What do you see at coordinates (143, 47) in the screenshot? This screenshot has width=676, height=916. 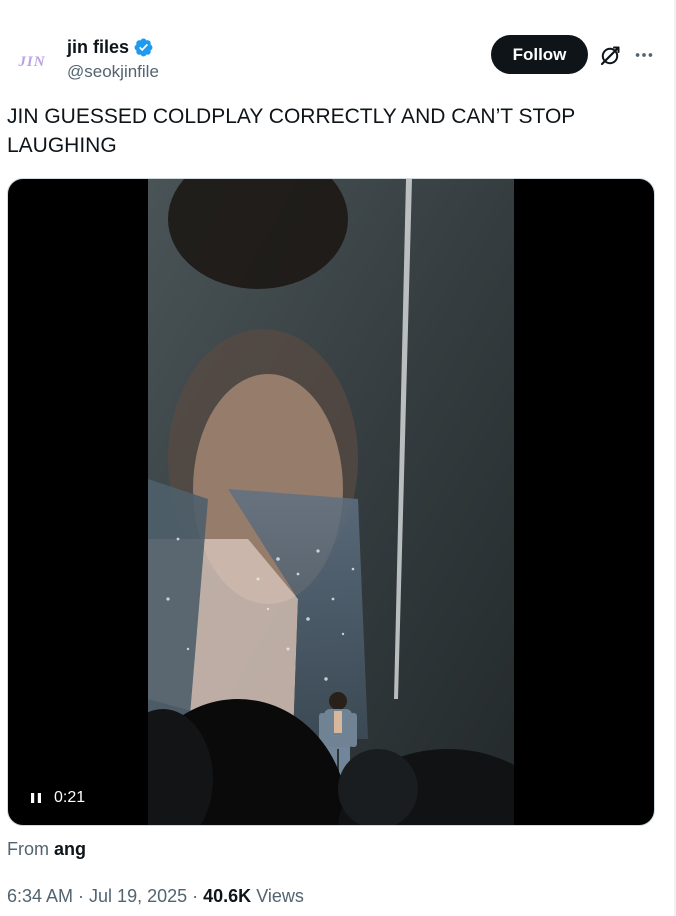 I see `verified-badge-icon` at bounding box center [143, 47].